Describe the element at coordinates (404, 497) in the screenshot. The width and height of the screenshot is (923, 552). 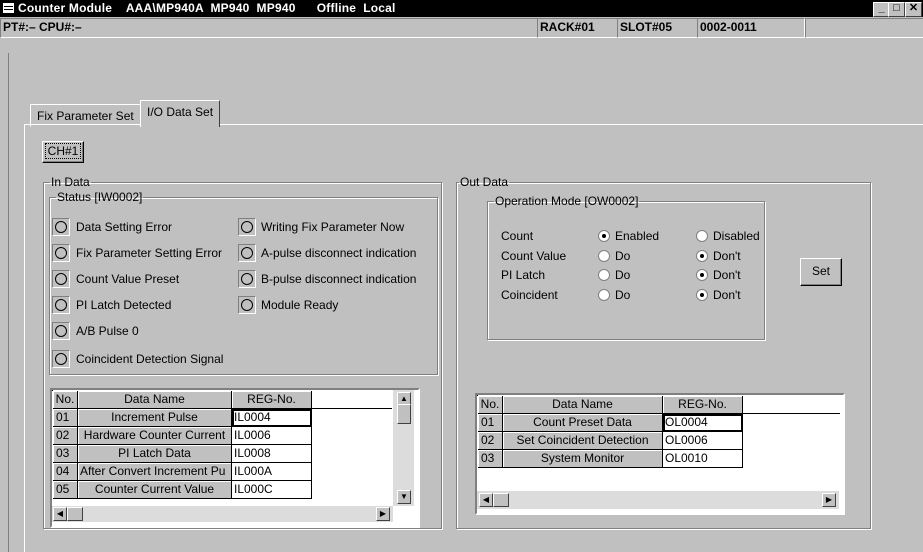
I see `scroll-down-icon: ▼` at that location.